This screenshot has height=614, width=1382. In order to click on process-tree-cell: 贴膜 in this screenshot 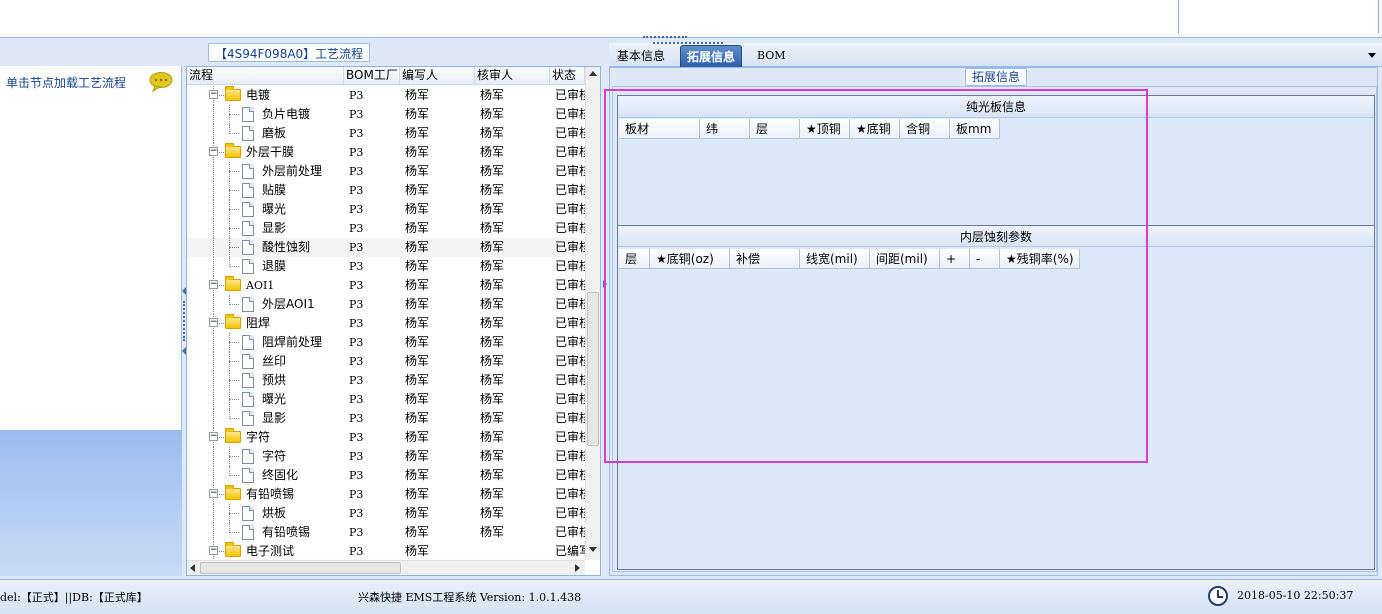, I will do `click(265, 190)`.